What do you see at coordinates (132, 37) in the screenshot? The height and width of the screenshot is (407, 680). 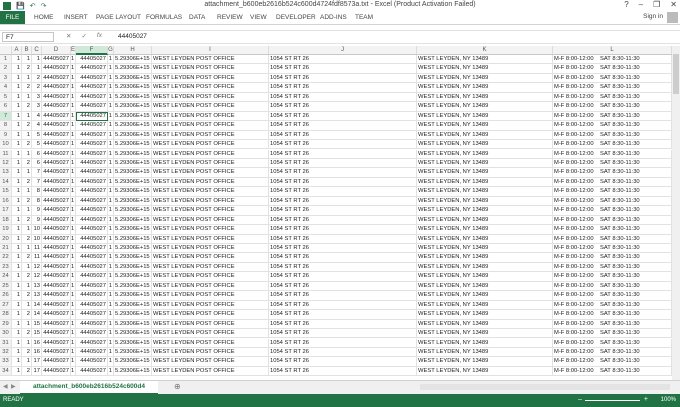 I see `formula-input: 44405027` at bounding box center [132, 37].